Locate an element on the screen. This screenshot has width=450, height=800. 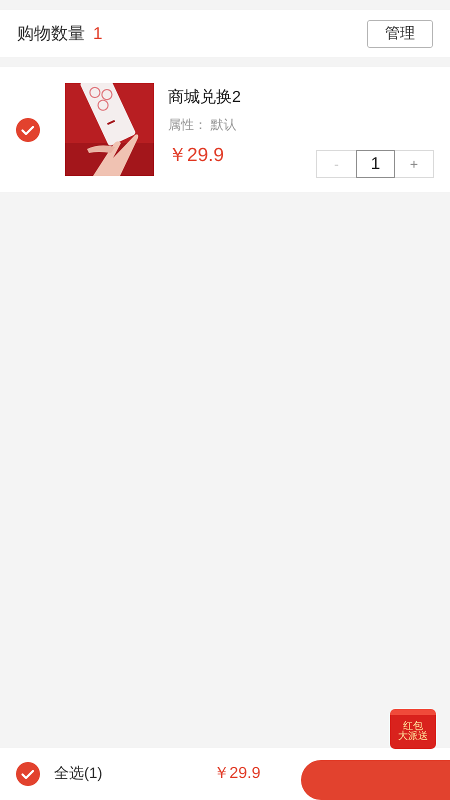
badge-text: 大派送 is located at coordinates (413, 737).